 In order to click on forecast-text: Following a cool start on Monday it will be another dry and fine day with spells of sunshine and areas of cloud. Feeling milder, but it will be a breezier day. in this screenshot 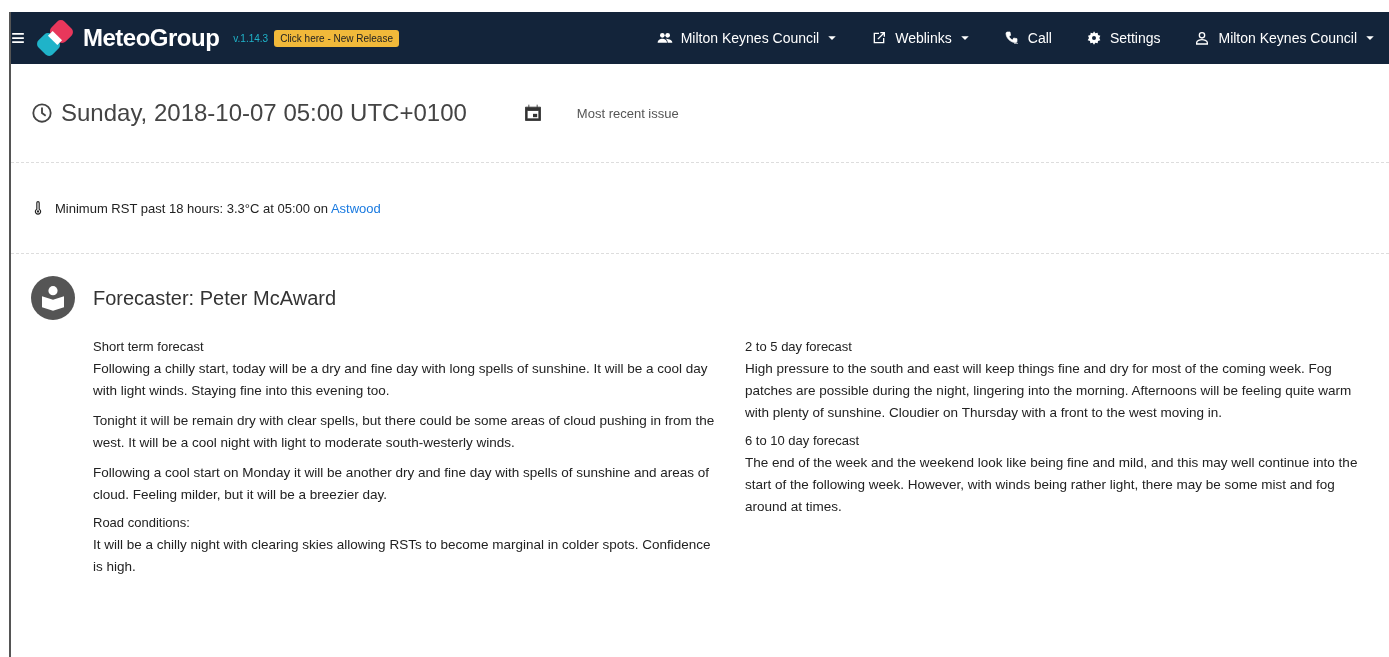, I will do `click(402, 484)`.